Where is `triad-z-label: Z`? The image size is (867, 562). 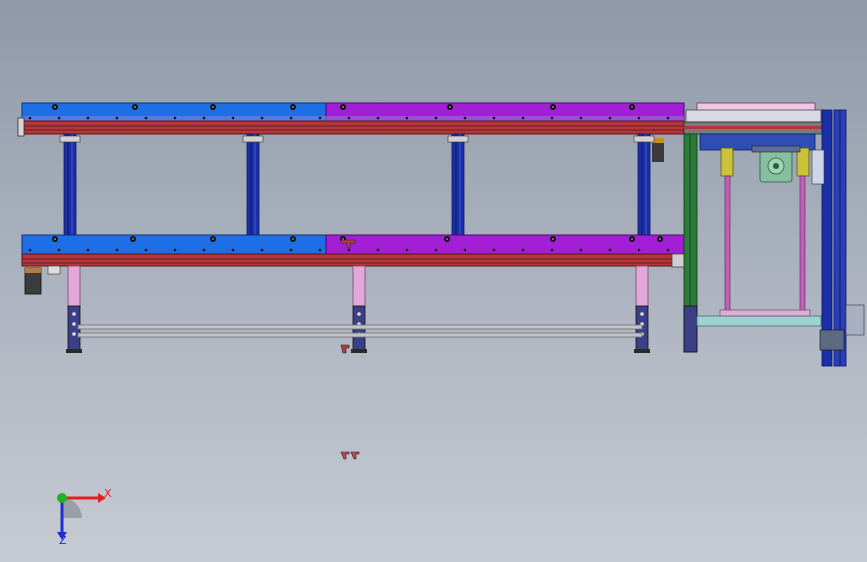 triad-z-label: Z is located at coordinates (63, 540).